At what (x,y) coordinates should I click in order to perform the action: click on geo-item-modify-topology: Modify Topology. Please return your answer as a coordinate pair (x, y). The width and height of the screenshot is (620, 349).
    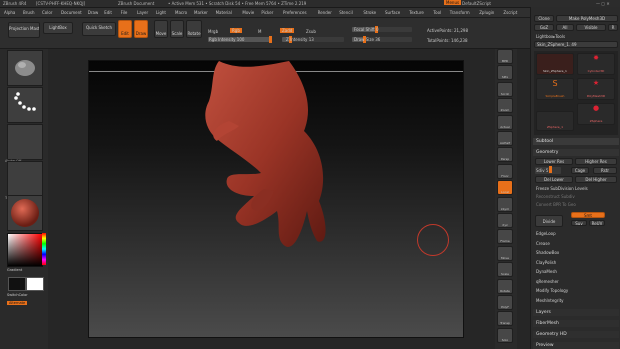
    Looking at the image, I should click on (552, 290).